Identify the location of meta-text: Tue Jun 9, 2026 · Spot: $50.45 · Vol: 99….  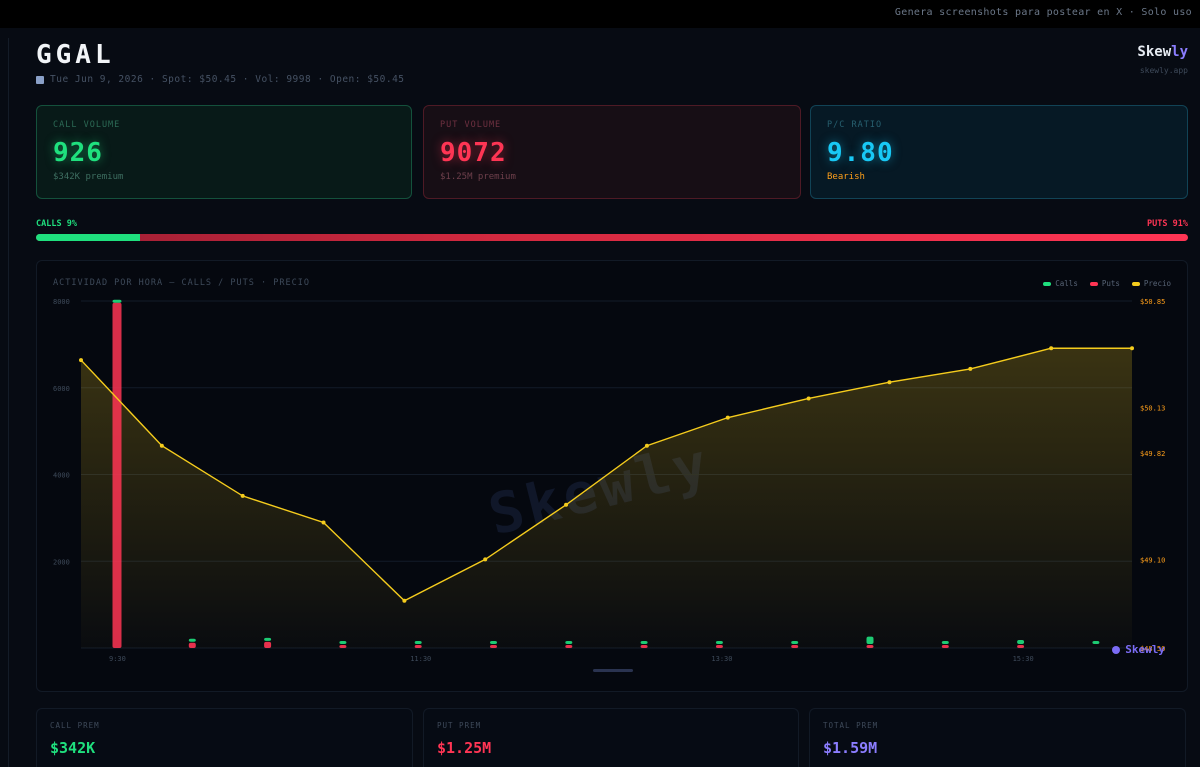
(227, 79).